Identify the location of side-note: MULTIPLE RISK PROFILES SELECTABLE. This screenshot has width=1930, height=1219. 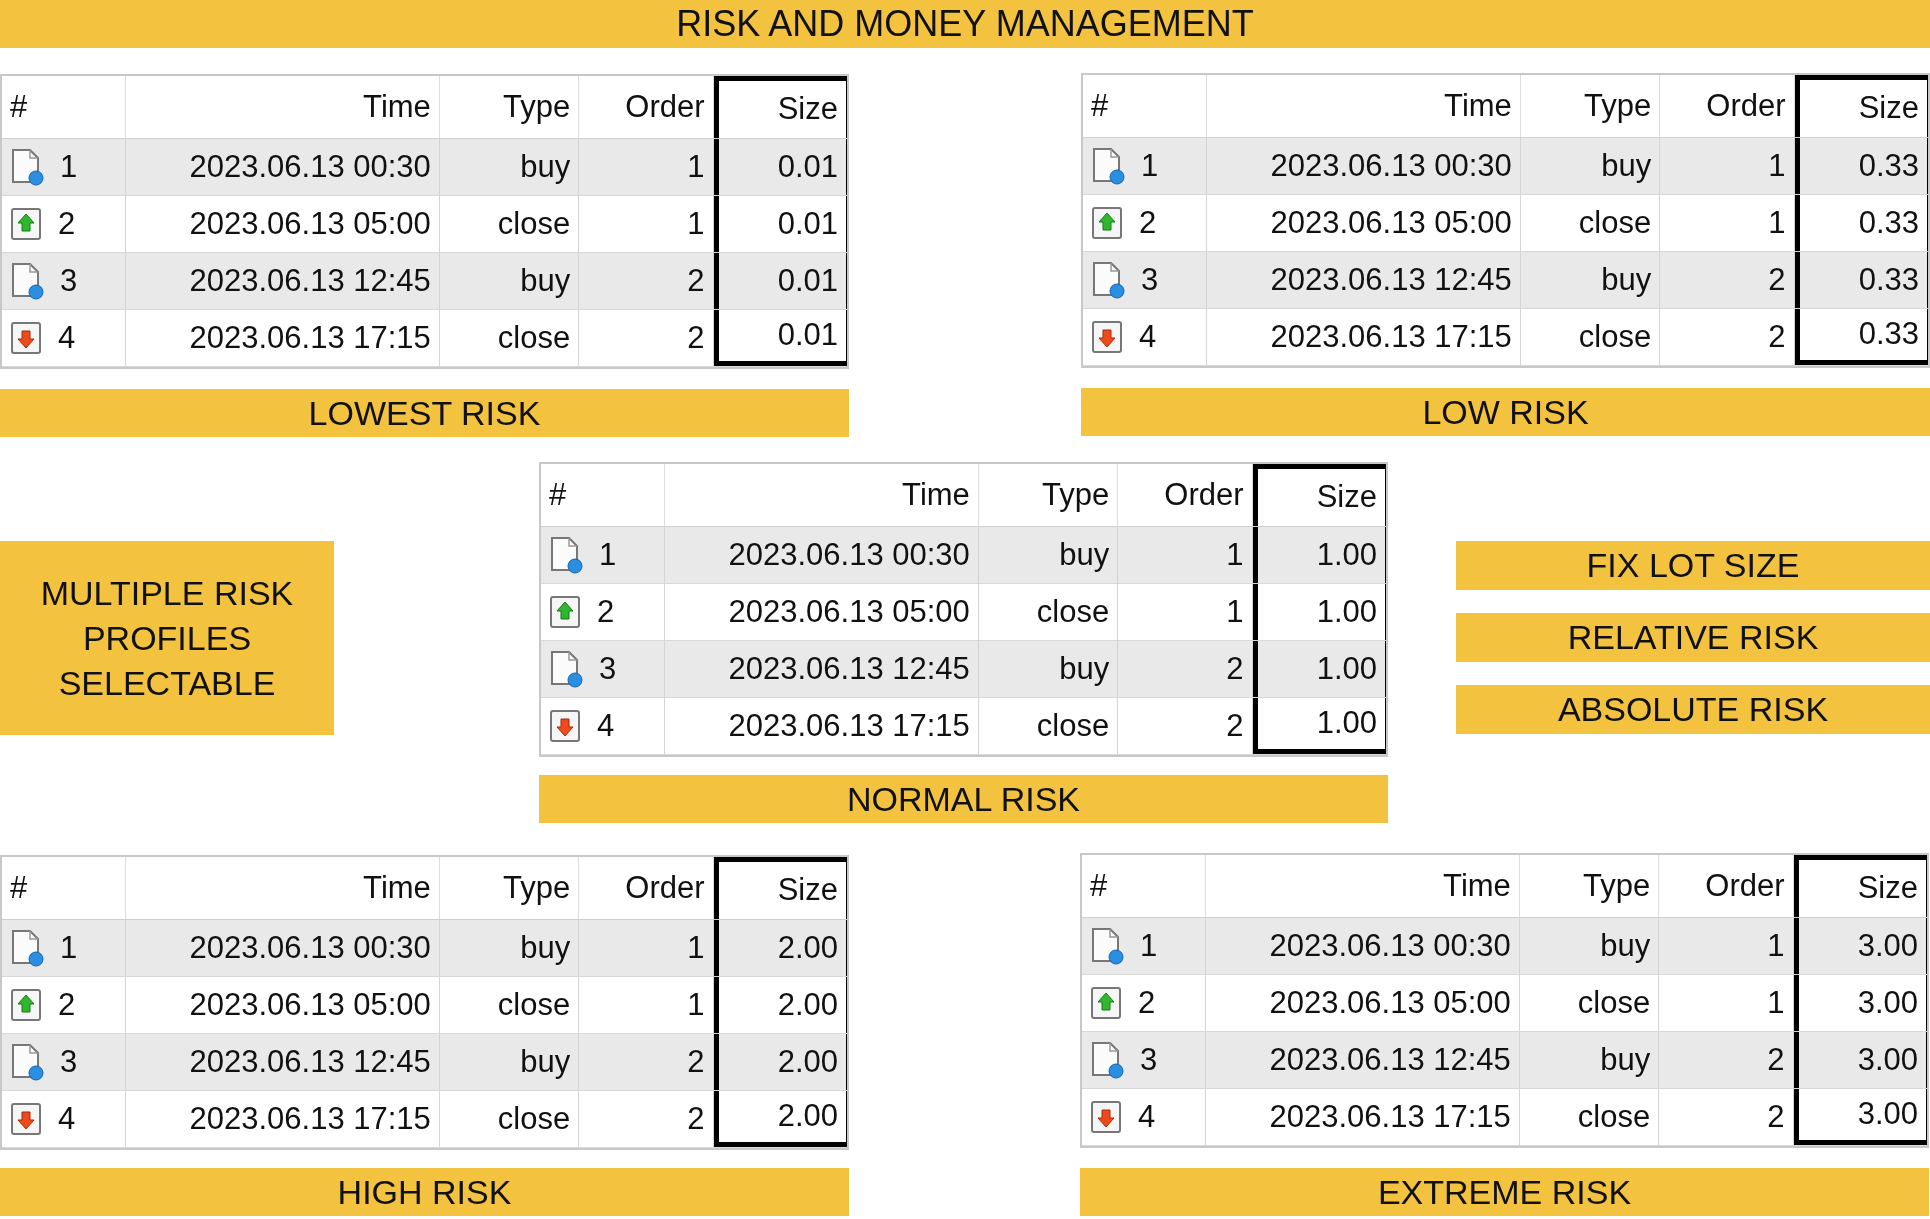
(167, 638).